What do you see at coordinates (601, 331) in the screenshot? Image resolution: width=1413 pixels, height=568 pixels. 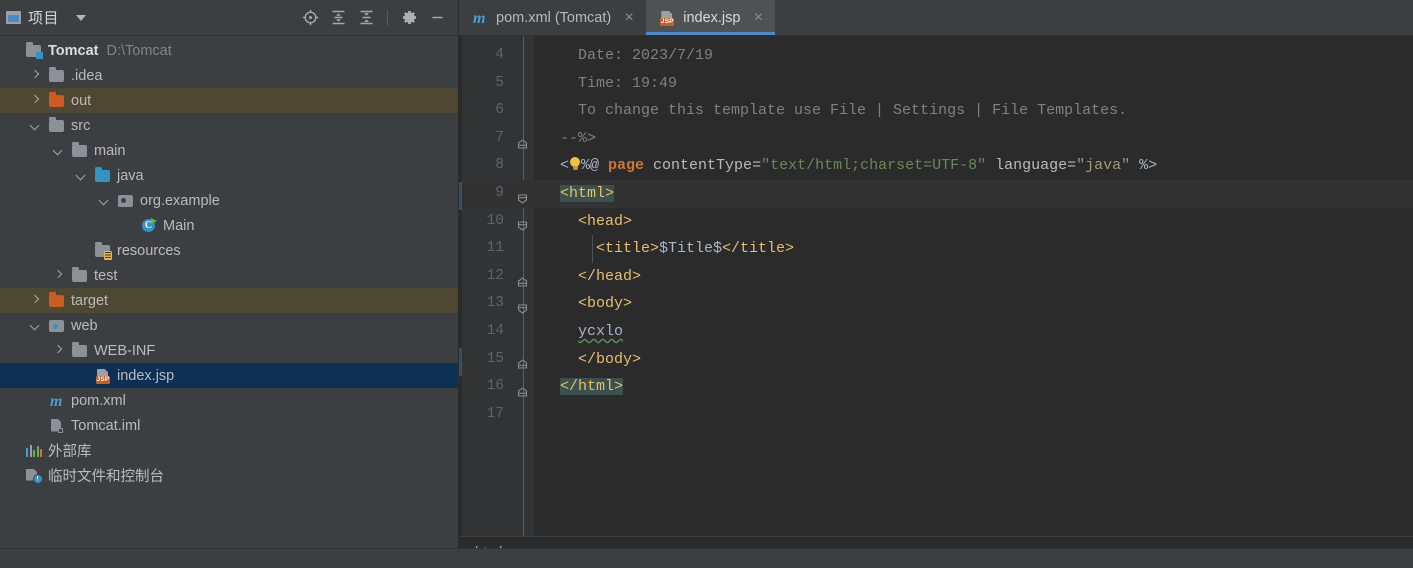 I see `code-token-spell: ycxlo` at bounding box center [601, 331].